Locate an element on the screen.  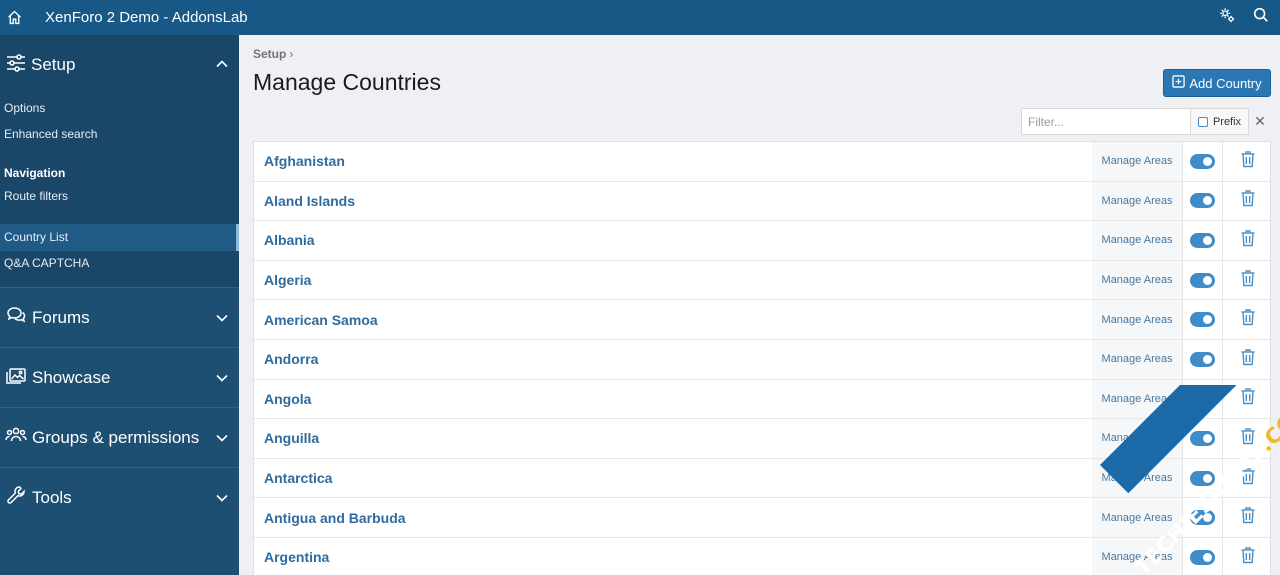
breadcrumb: Setup › is located at coordinates (273, 54).